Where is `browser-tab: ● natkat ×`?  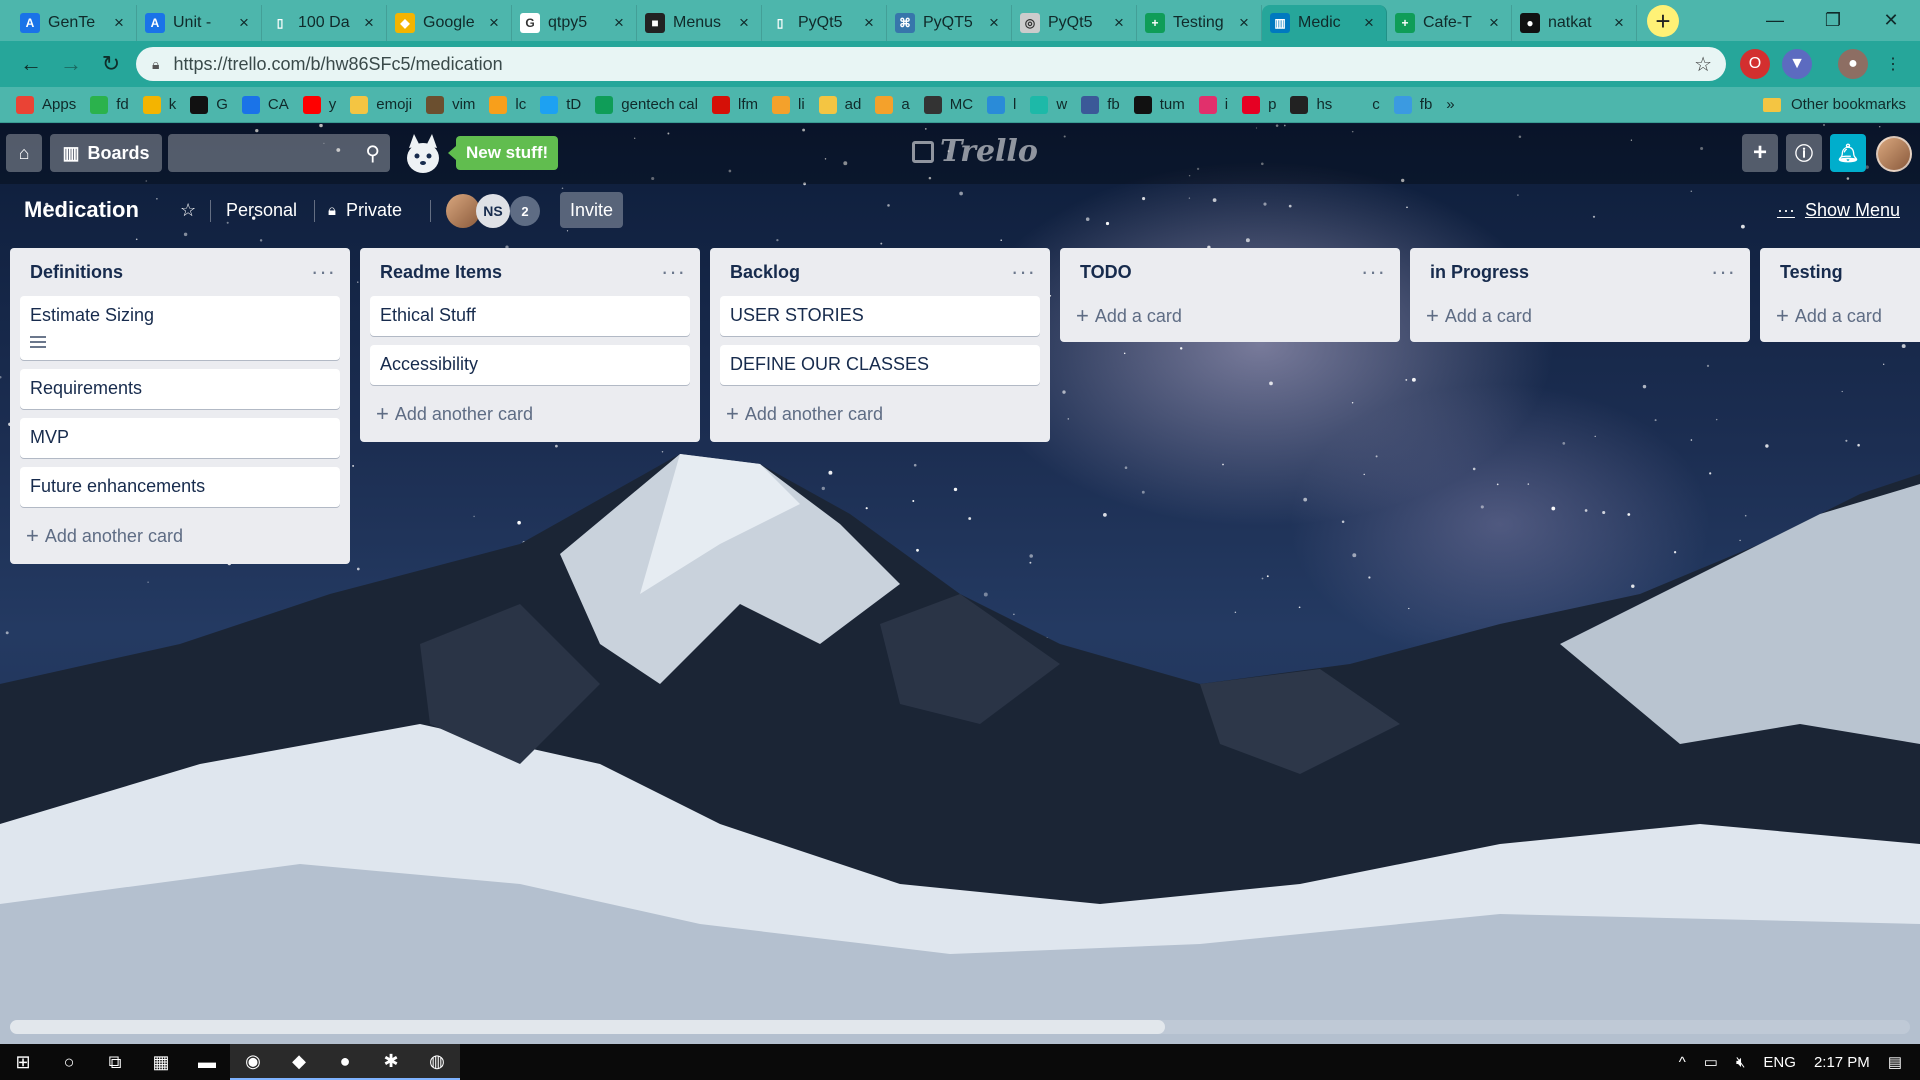 browser-tab: ● natkat × is located at coordinates (1574, 23).